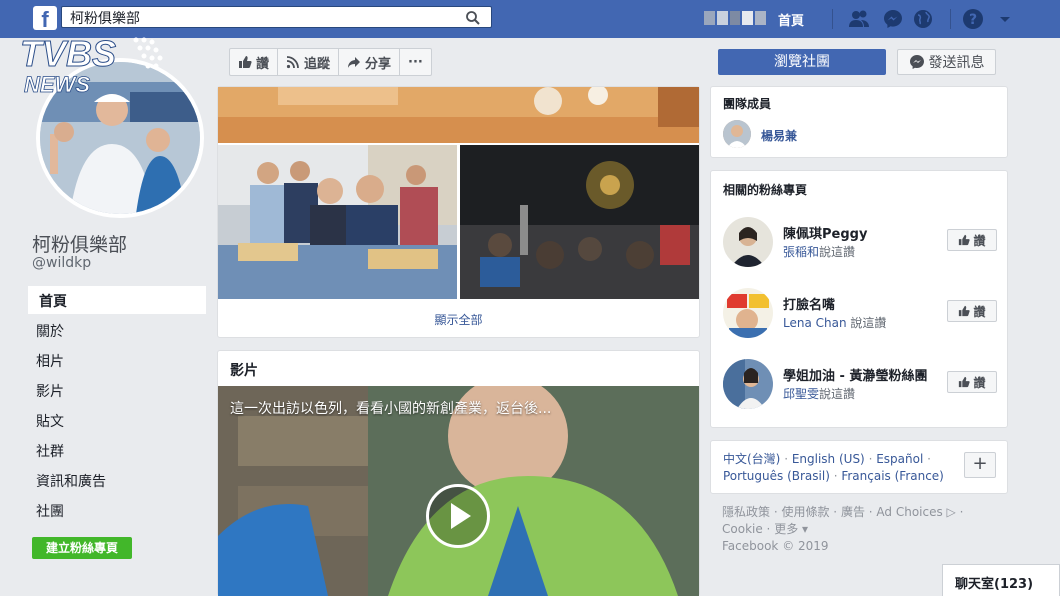 This screenshot has height=596, width=1060. I want to click on friend-requests-icon, so click(859, 19).